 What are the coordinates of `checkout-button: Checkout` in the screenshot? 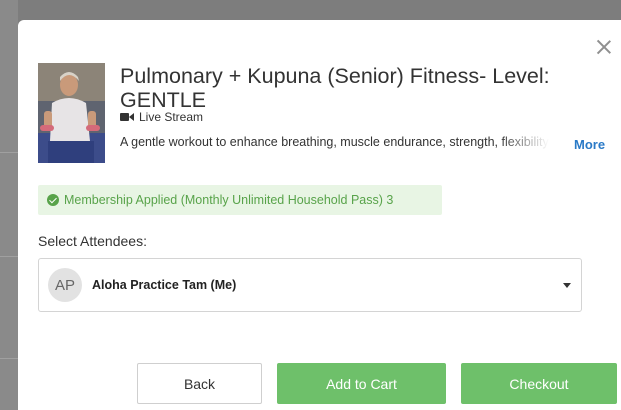 It's located at (539, 383).